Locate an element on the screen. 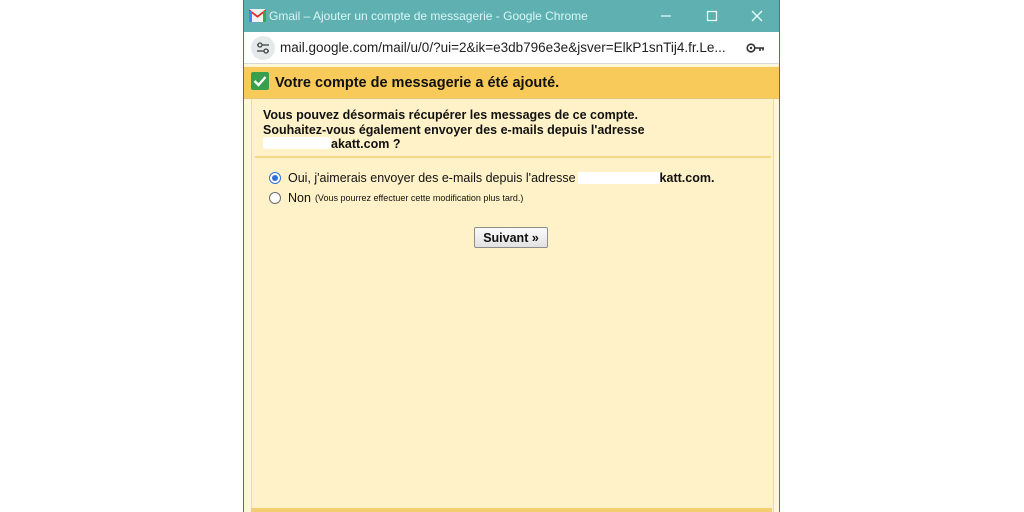  bottom-edge is located at coordinates (511, 510).